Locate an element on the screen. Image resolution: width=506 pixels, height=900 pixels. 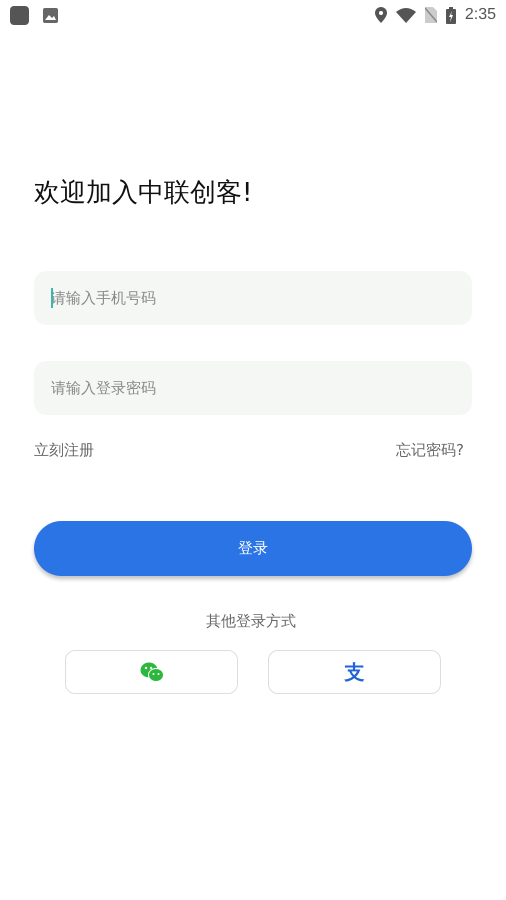
app-notification-icon is located at coordinates (19, 15).